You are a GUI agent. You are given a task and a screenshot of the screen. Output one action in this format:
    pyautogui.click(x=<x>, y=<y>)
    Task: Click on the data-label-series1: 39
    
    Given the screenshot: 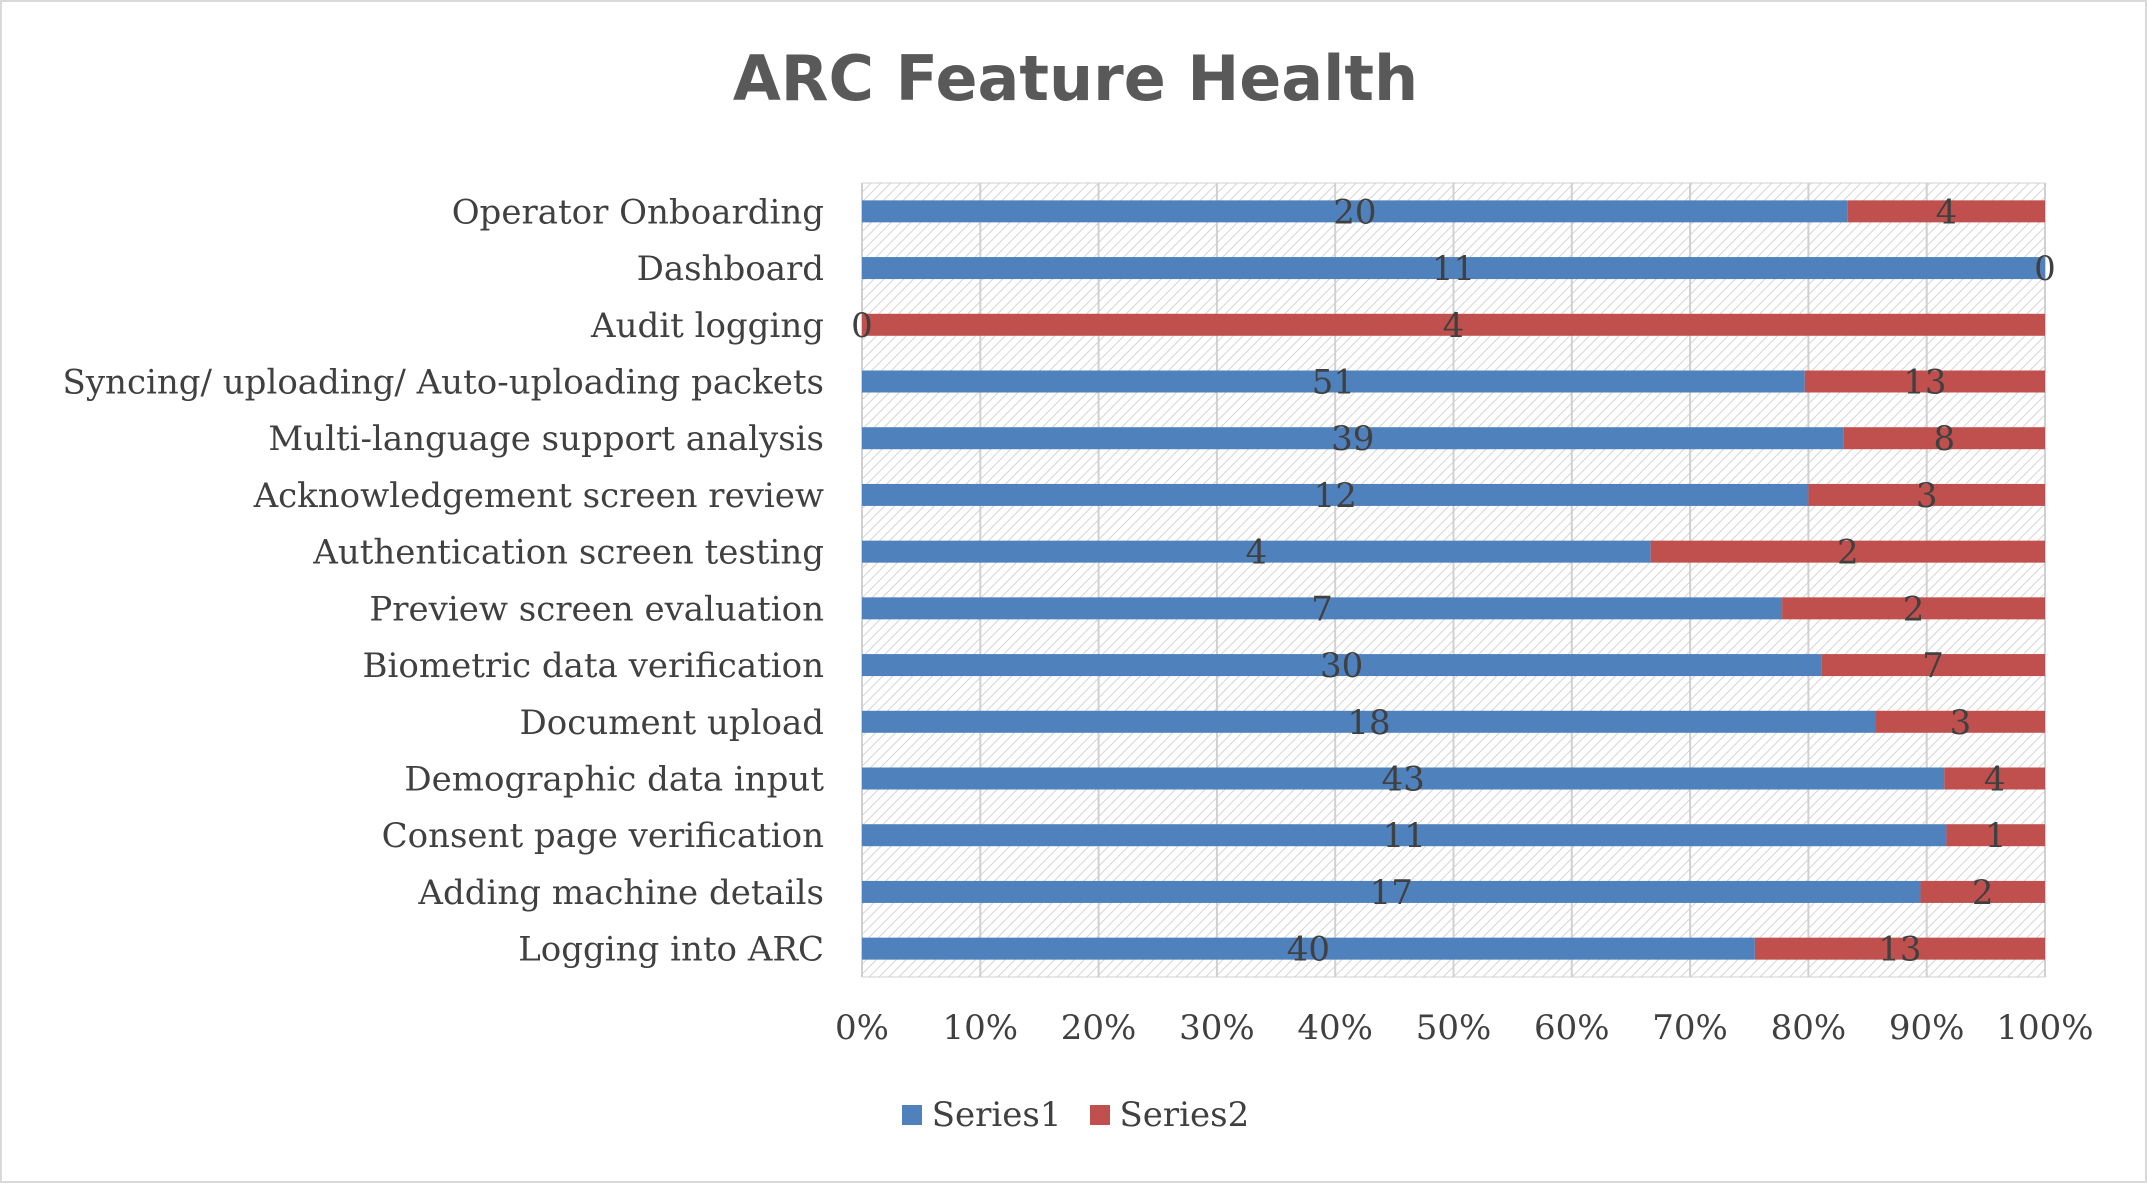 What is the action you would take?
    pyautogui.click(x=1352, y=439)
    